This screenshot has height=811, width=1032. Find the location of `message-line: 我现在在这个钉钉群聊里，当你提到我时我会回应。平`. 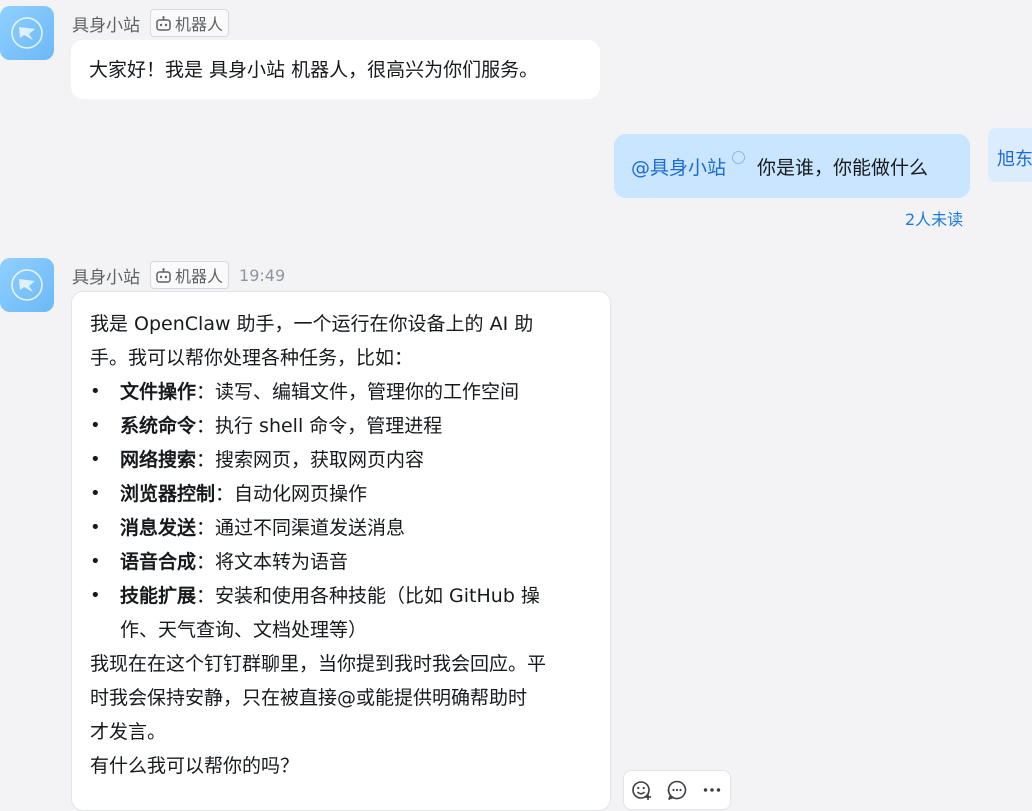

message-line: 我现在在这个钉钉群聊里，当你提到我时我会回应。平 is located at coordinates (318, 664).